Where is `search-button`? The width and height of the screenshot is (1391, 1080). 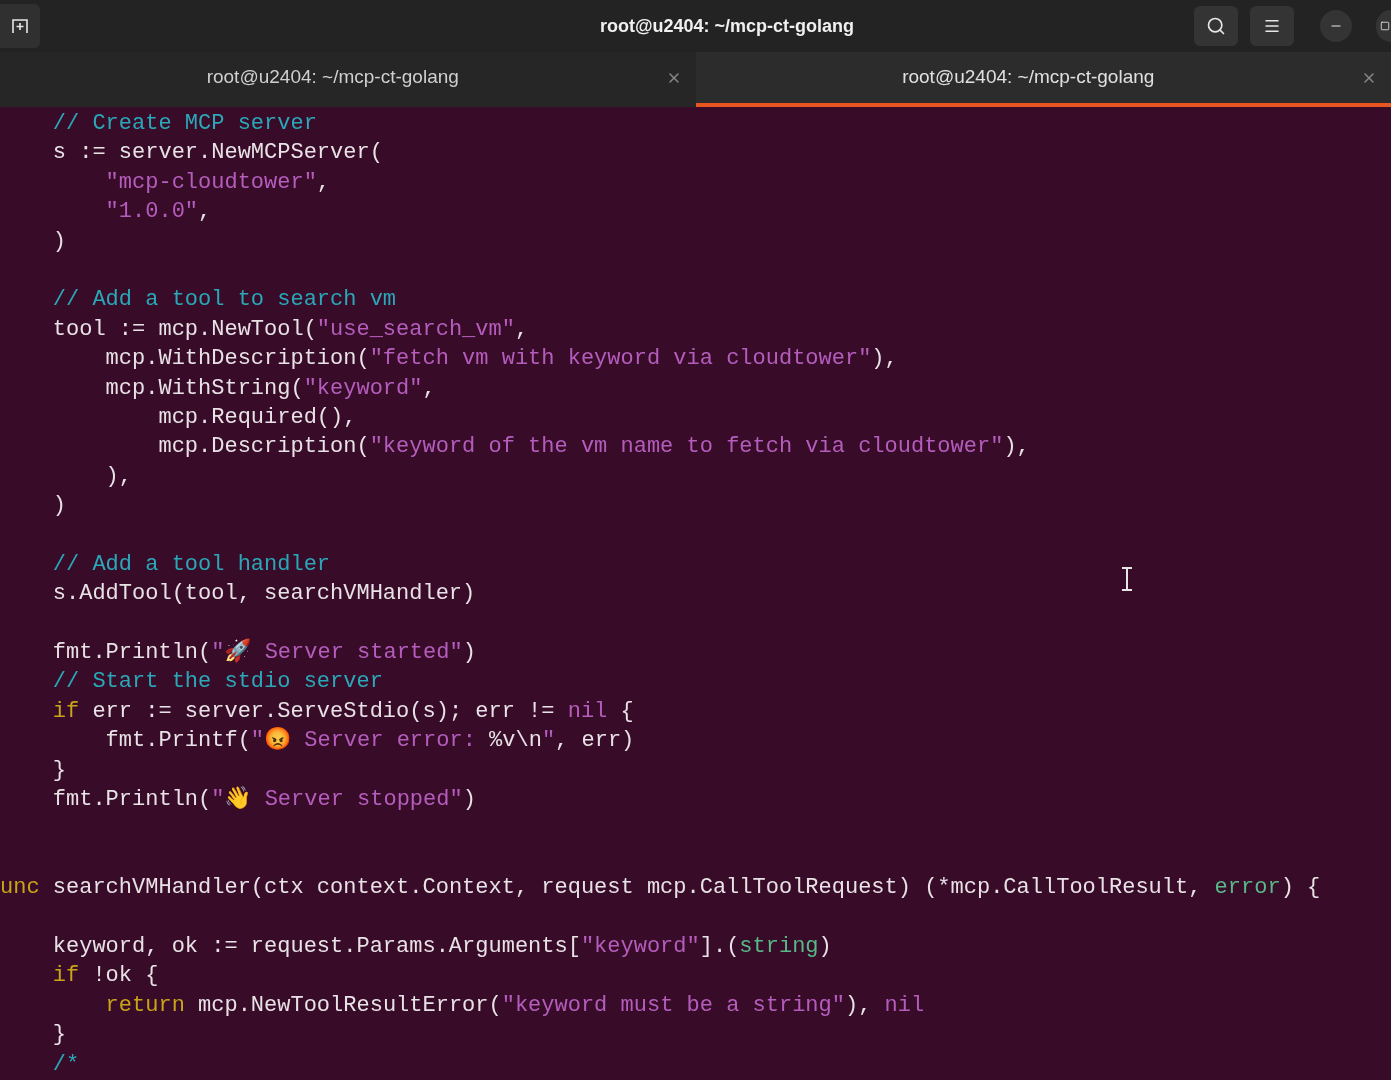
search-button is located at coordinates (1216, 26).